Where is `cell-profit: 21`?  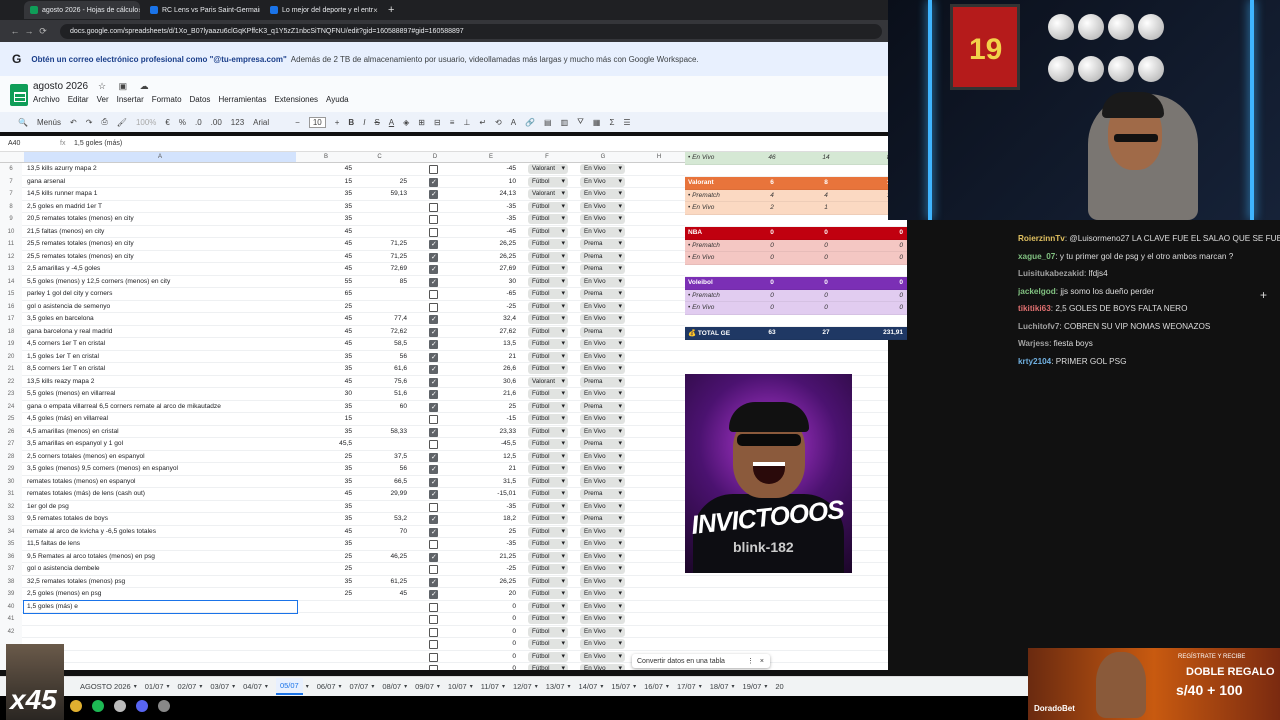 cell-profit: 21 is located at coordinates (493, 356).